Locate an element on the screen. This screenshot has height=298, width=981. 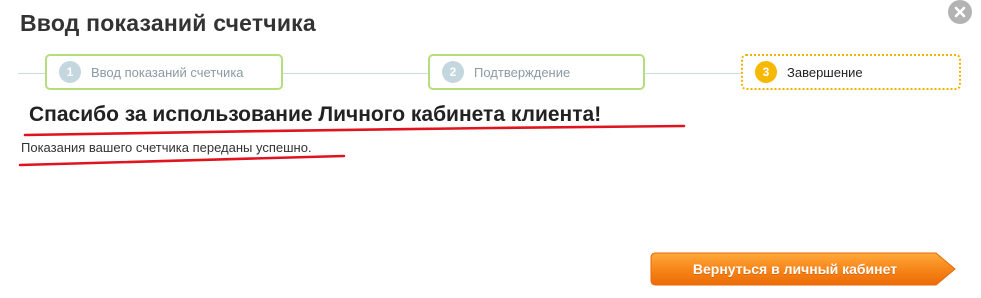
close-x-icon is located at coordinates (960, 12).